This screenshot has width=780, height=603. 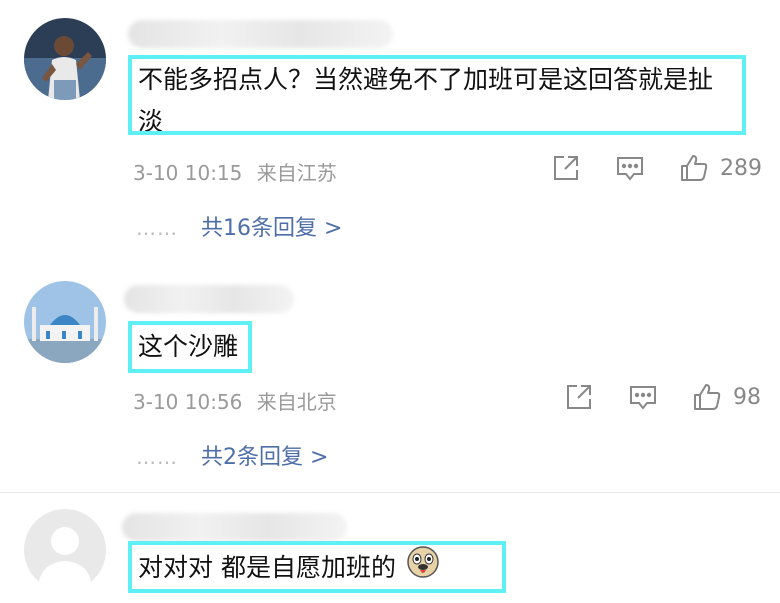 I want to click on comment-time: 3-10 10:15, so click(x=188, y=173).